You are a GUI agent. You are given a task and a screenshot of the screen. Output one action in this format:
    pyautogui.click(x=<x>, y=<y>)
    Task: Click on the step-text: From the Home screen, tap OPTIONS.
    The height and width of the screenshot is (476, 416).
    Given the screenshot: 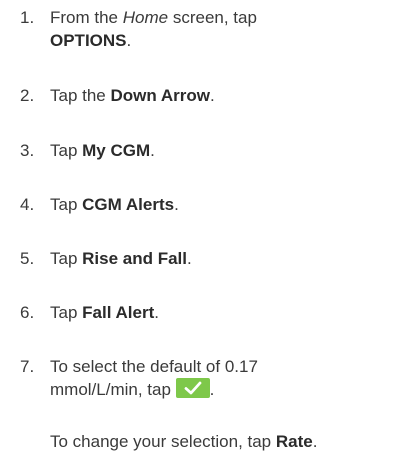 What is the action you would take?
    pyautogui.click(x=230, y=29)
    